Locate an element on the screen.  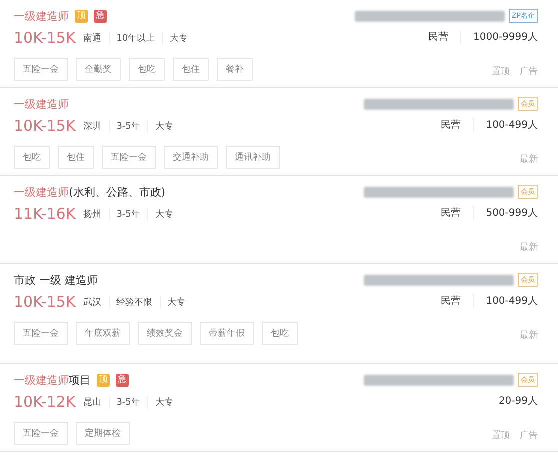
job-detail: 武汉 is located at coordinates (93, 302).